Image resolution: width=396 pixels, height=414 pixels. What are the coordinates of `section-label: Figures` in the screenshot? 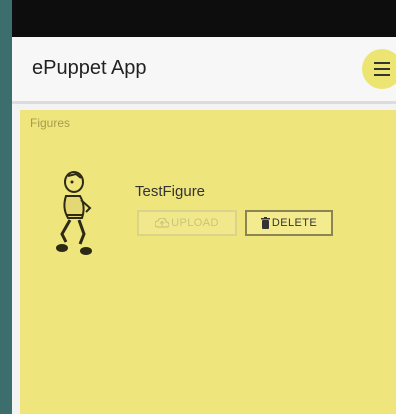 It's located at (50, 123).